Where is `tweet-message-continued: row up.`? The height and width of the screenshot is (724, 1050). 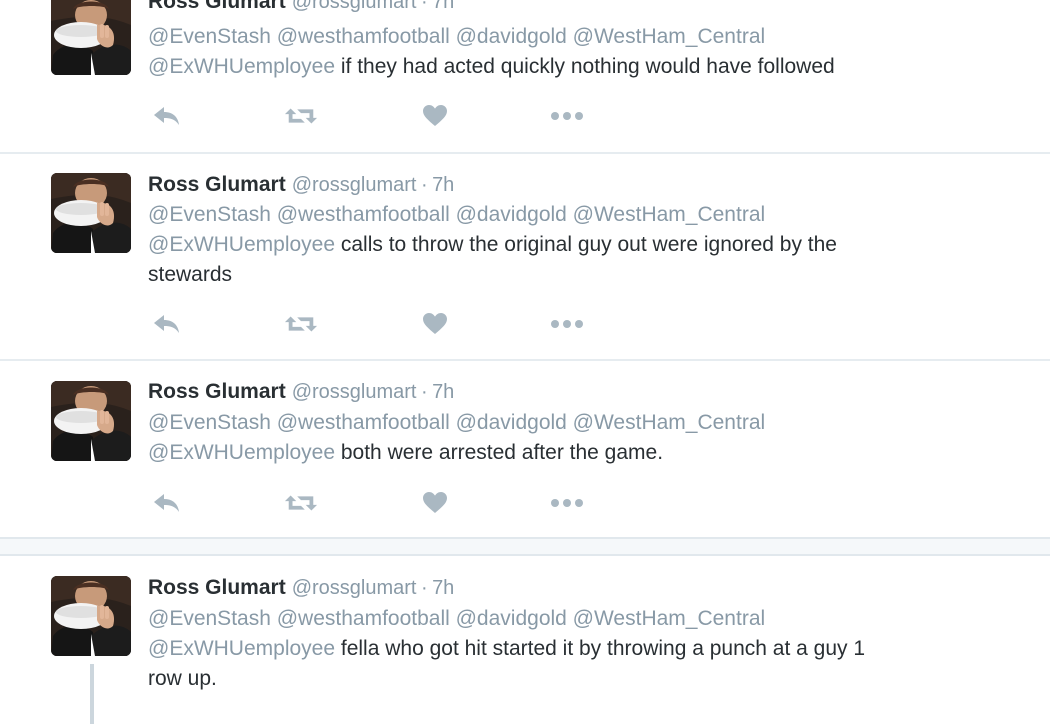
tweet-message-continued: row up. is located at coordinates (182, 678).